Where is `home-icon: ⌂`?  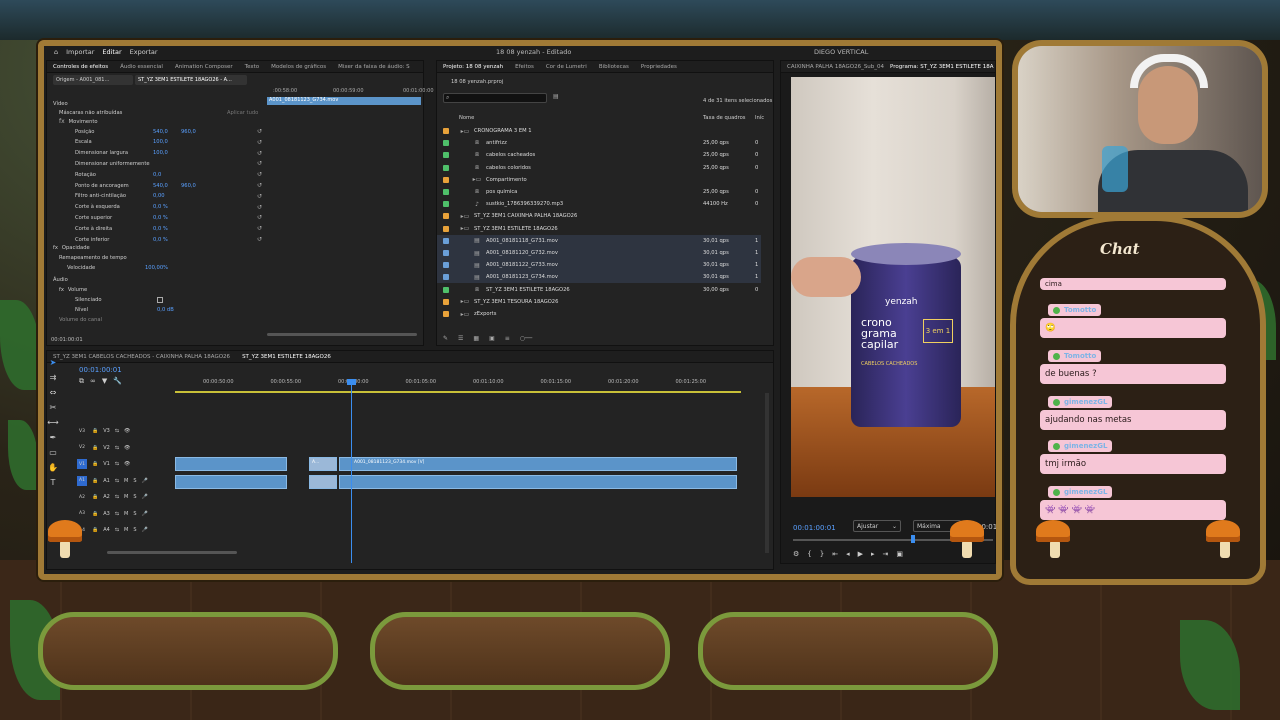
home-icon: ⌂ is located at coordinates (56, 52).